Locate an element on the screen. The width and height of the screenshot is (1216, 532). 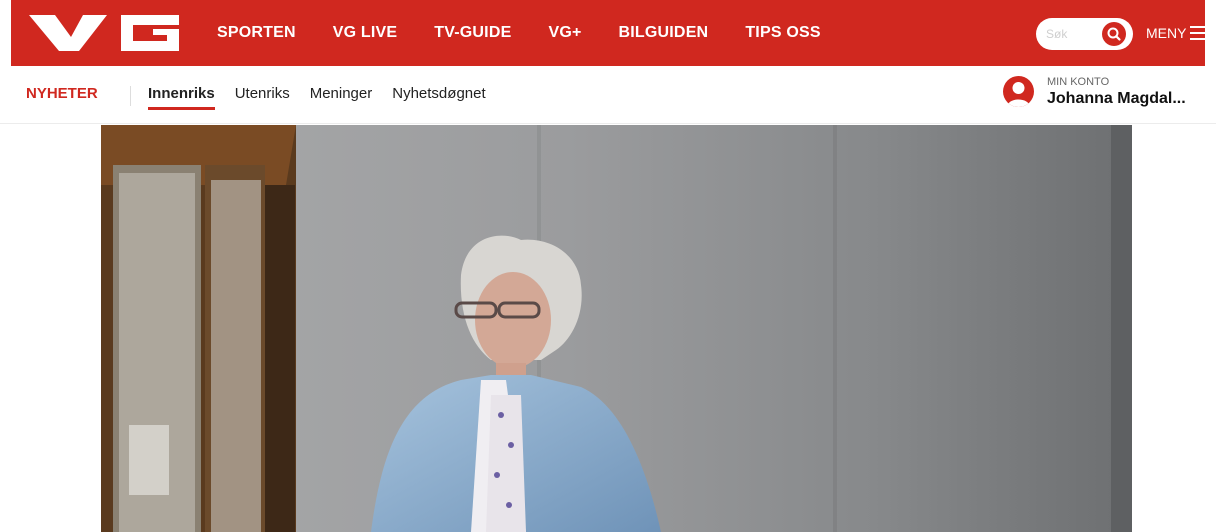
hamburger-icon is located at coordinates (1199, 33).